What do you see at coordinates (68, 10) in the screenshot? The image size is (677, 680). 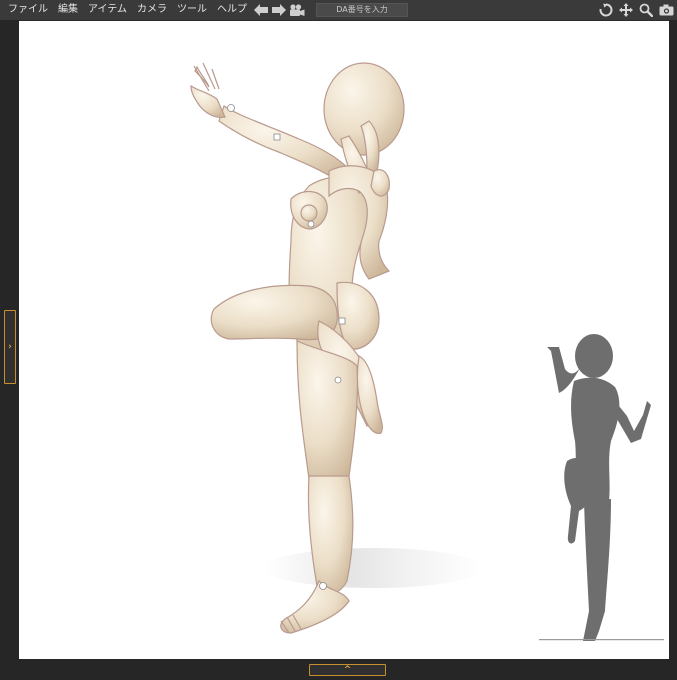 I see `menu-edit: 編集` at bounding box center [68, 10].